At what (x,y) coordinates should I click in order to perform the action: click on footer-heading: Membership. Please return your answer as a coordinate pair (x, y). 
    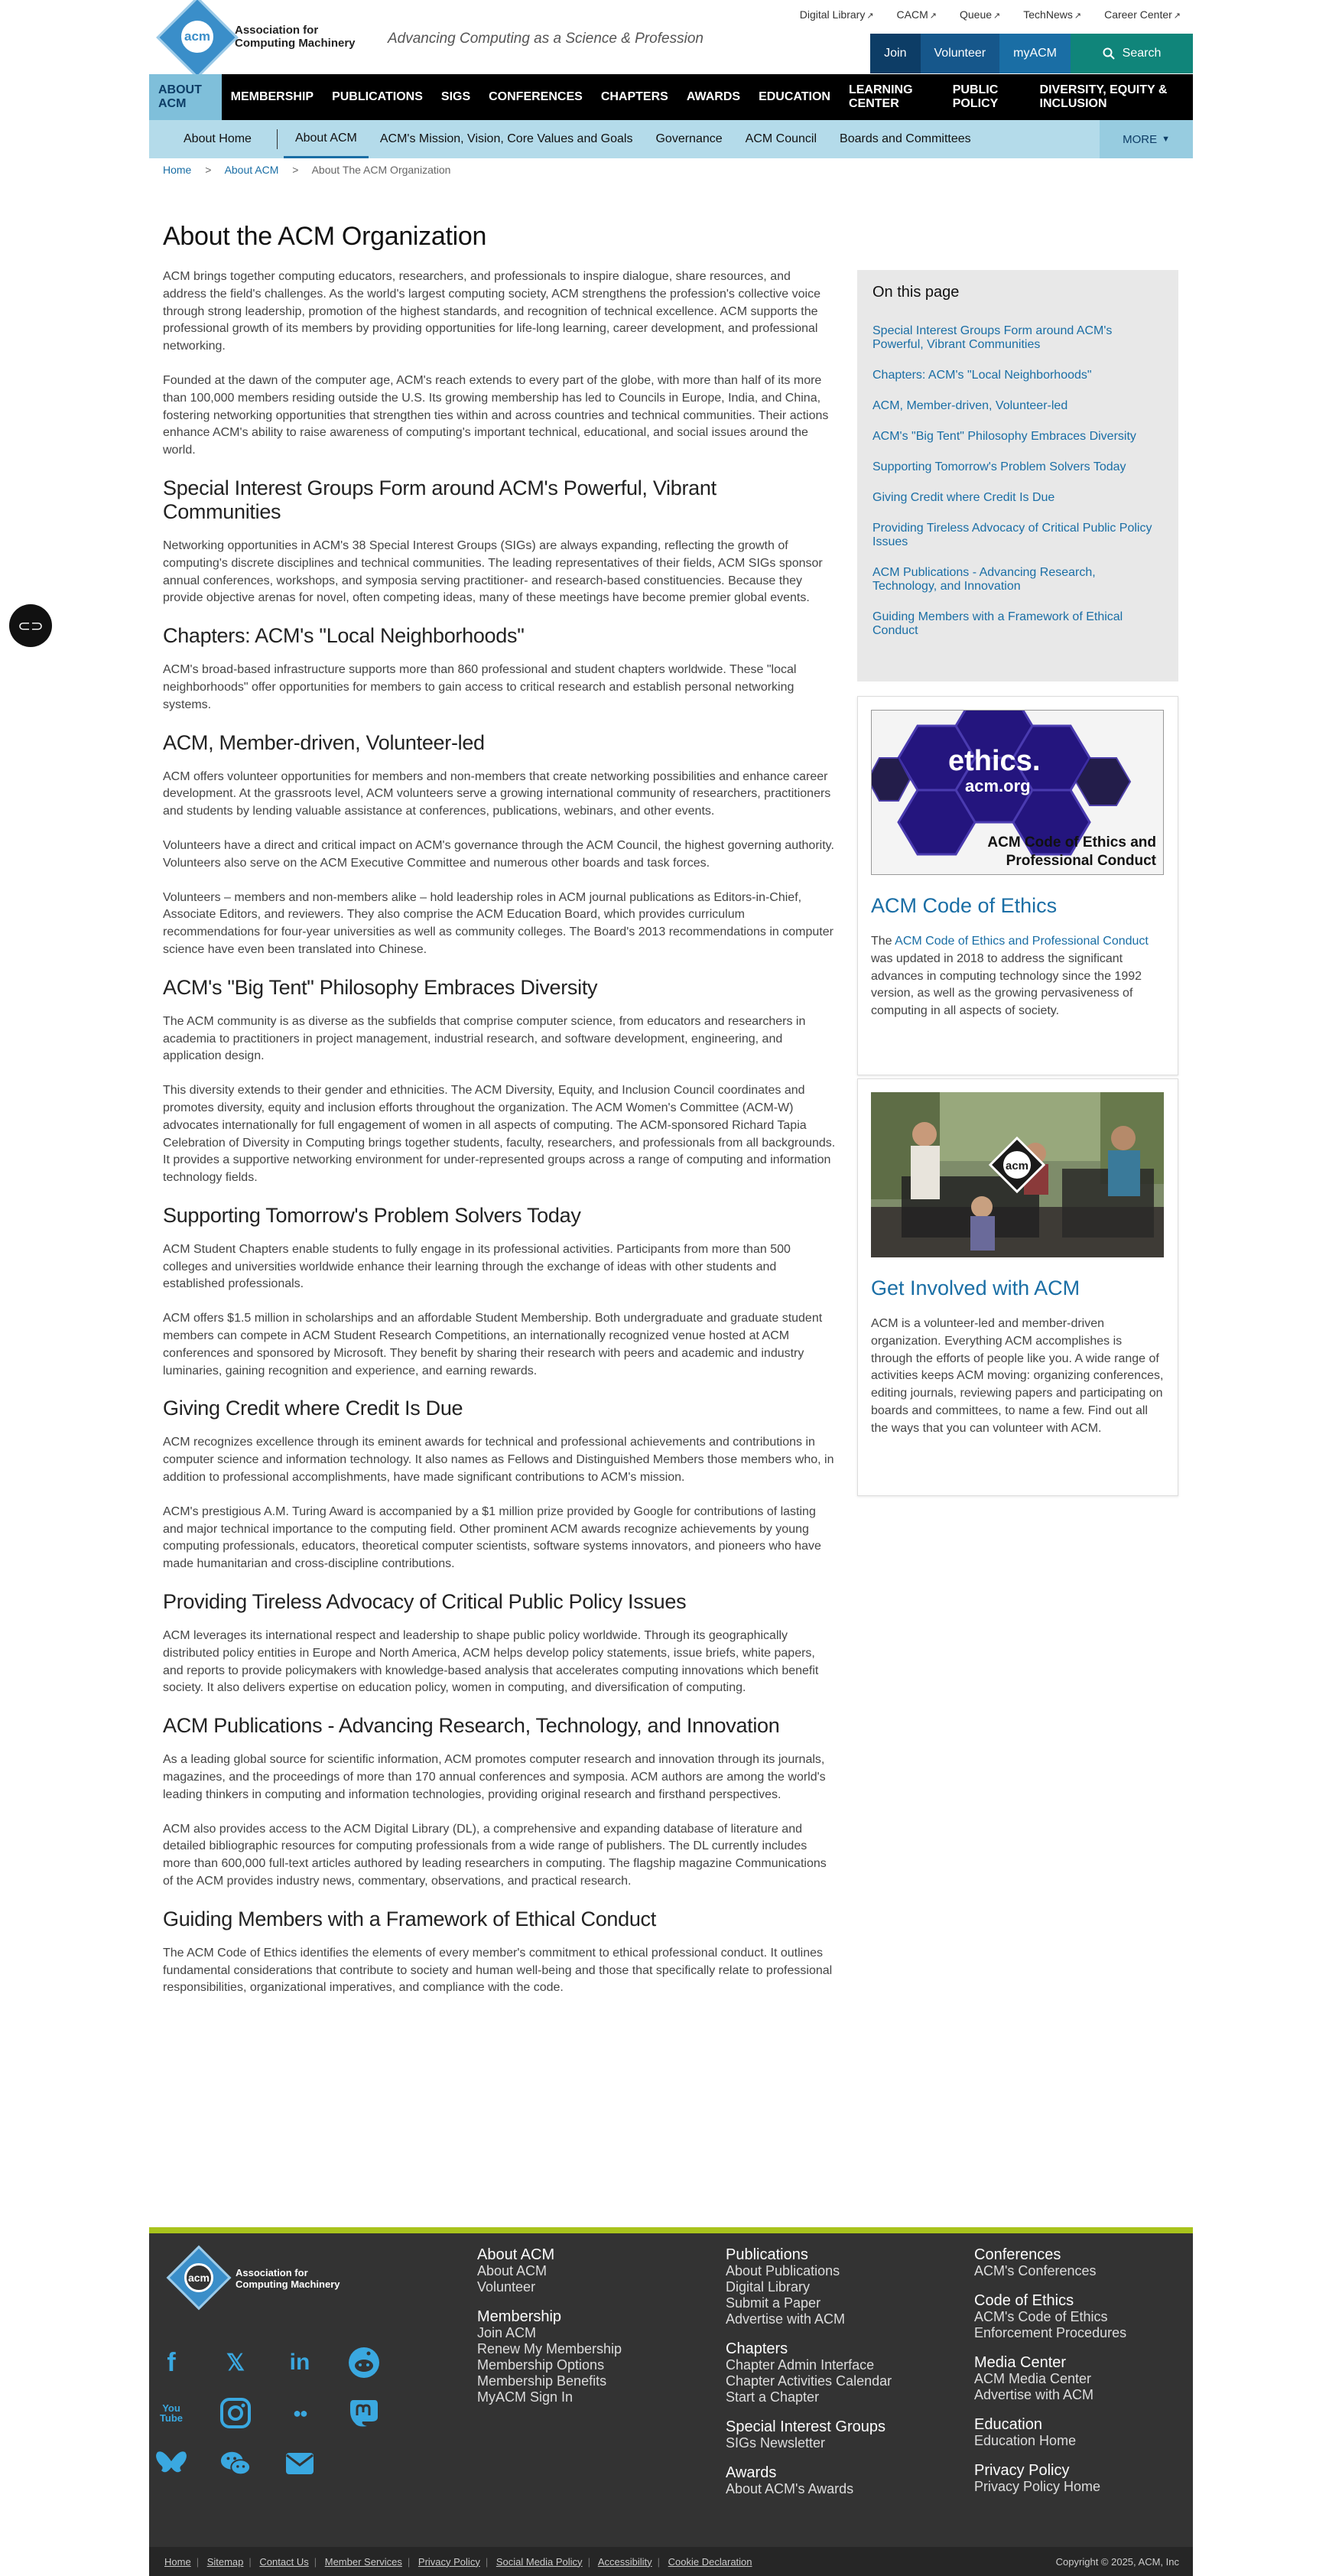
    Looking at the image, I should click on (549, 2317).